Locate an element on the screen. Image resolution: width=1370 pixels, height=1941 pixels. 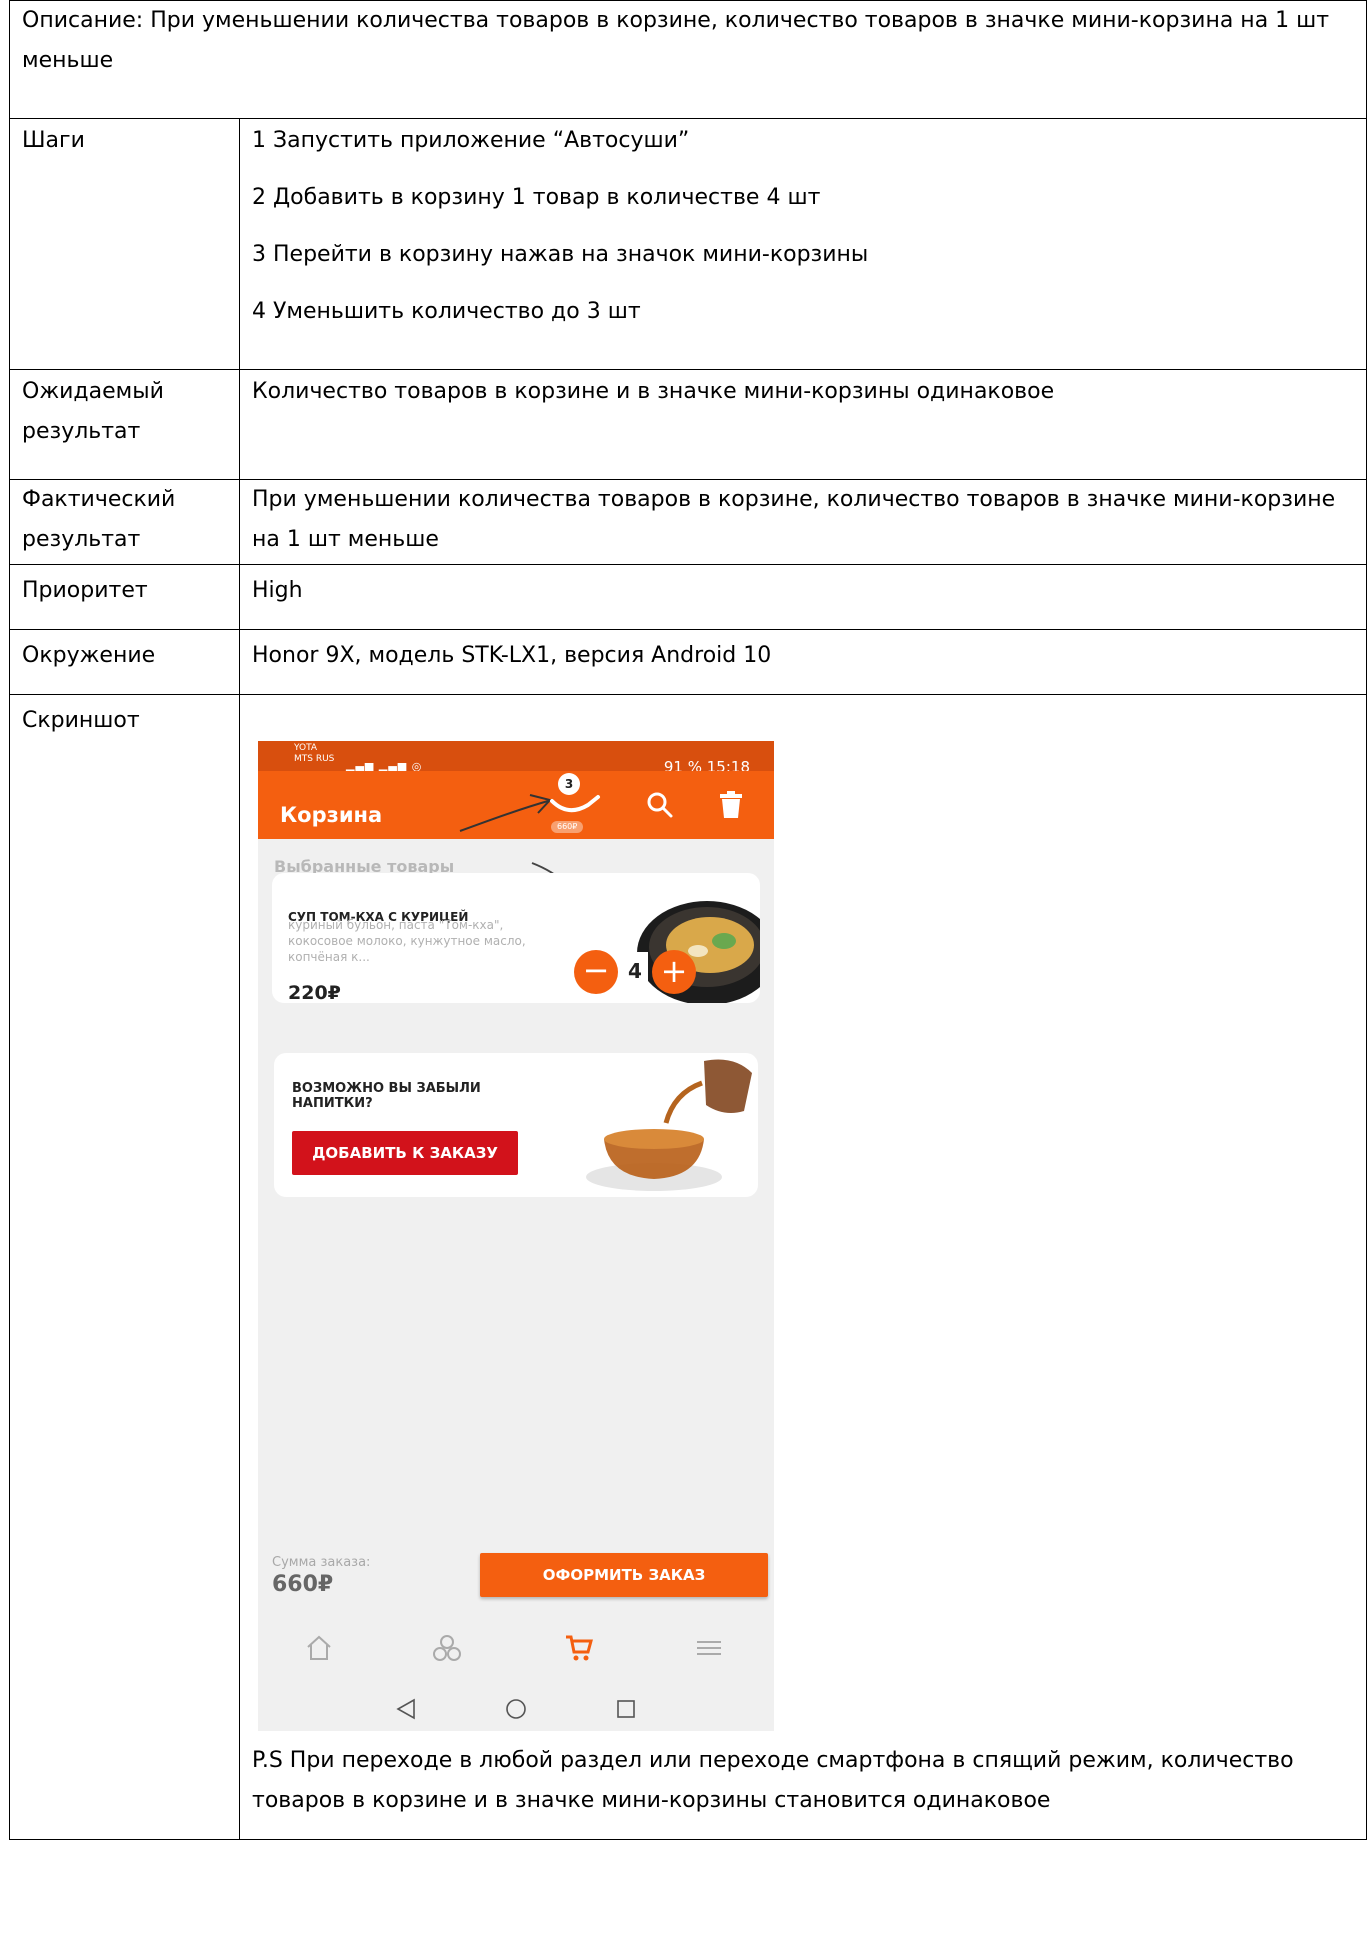
trash-icon is located at coordinates (731, 805).